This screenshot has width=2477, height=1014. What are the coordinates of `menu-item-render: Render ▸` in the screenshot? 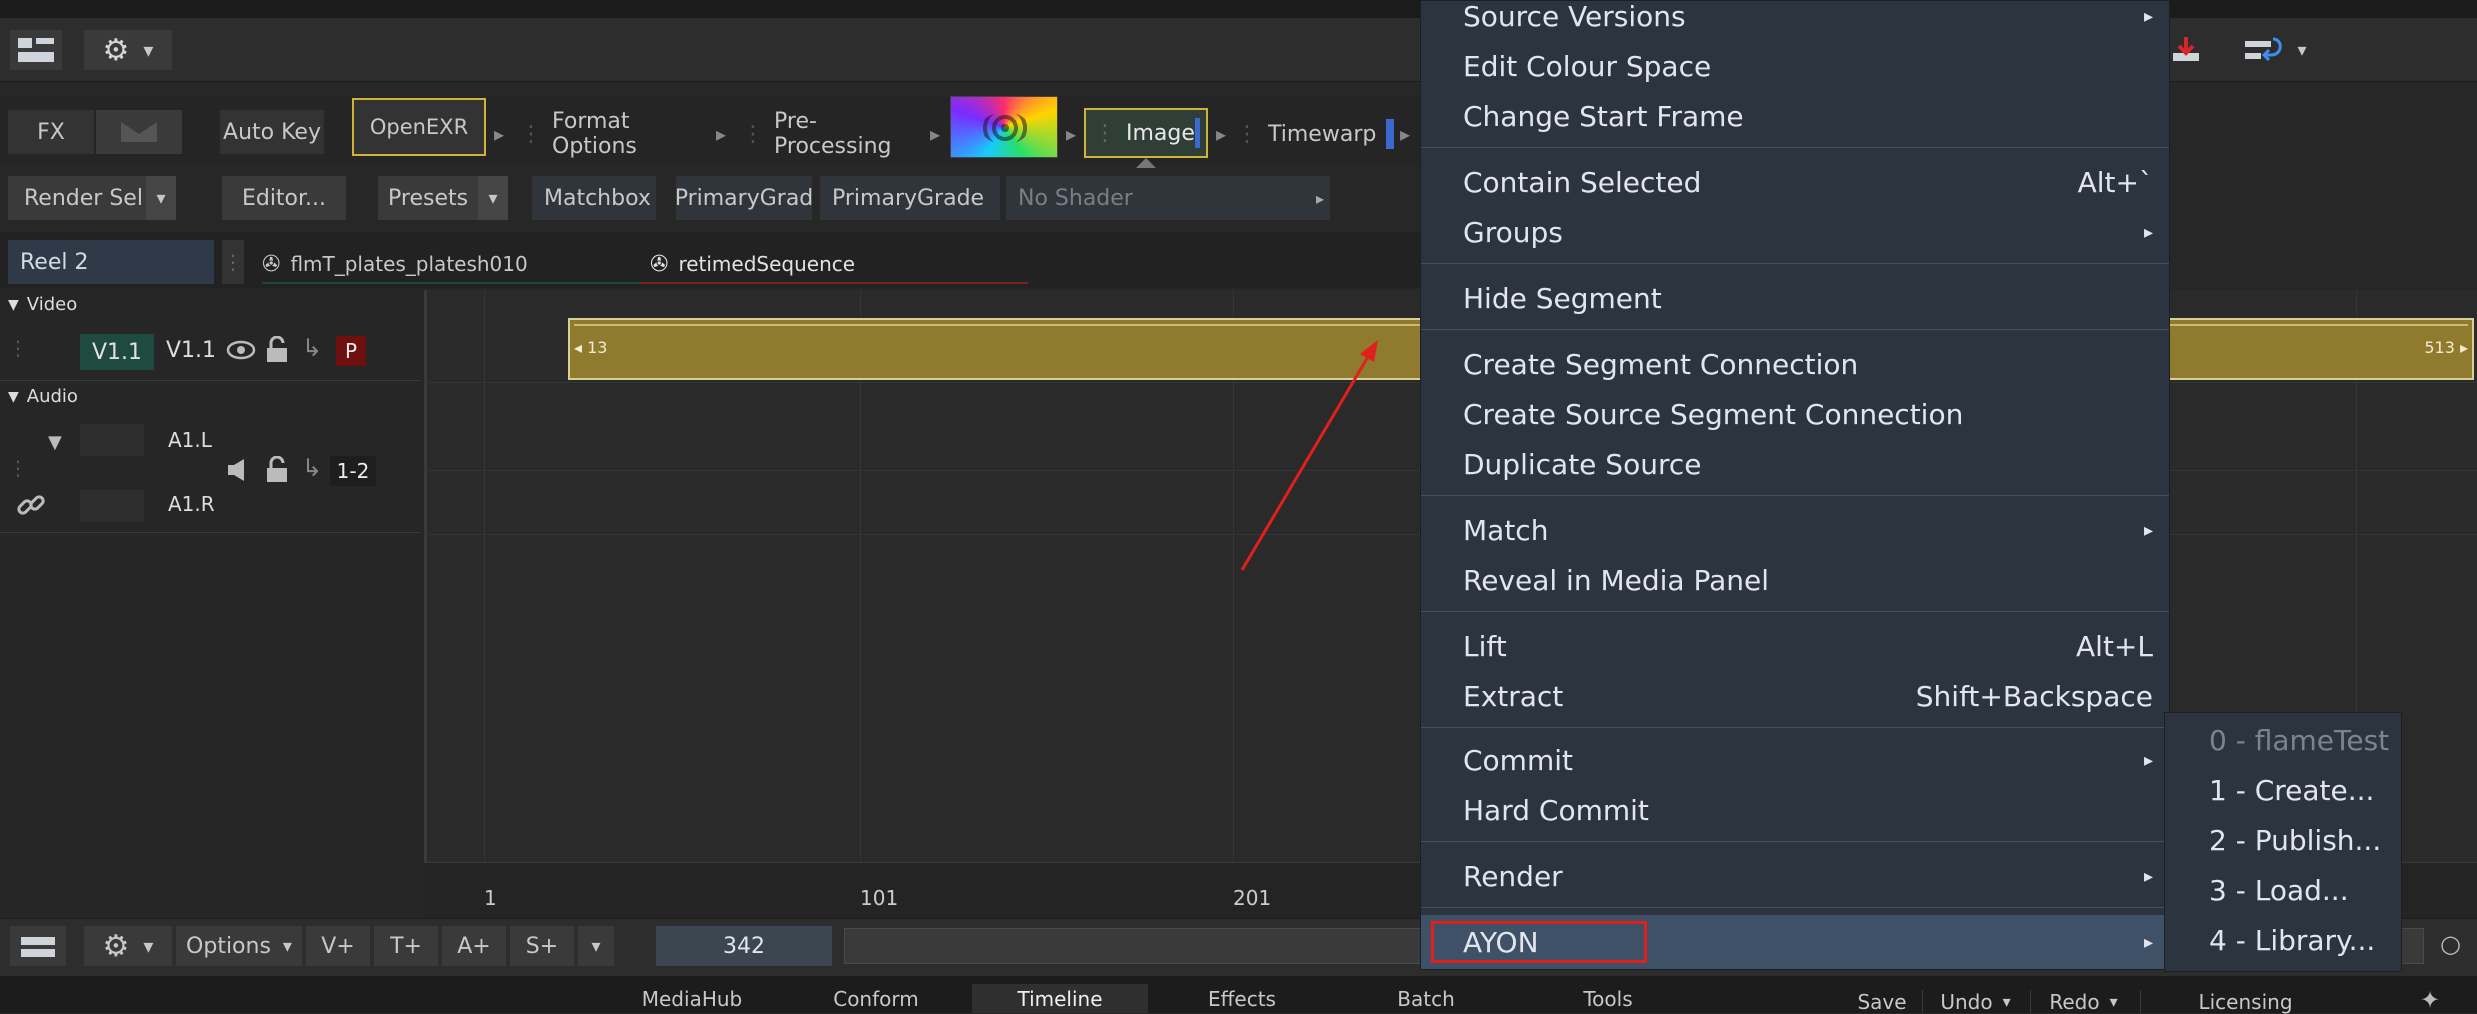 It's located at (1795, 876).